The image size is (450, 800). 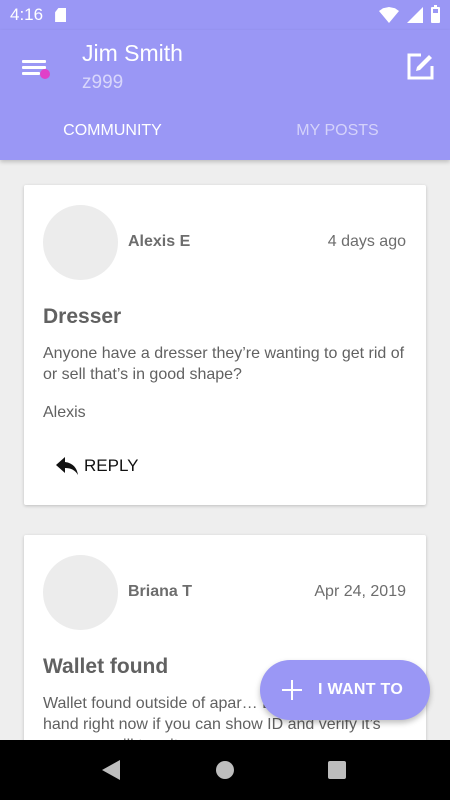 I want to click on post-author: Alexis E, so click(x=159, y=241).